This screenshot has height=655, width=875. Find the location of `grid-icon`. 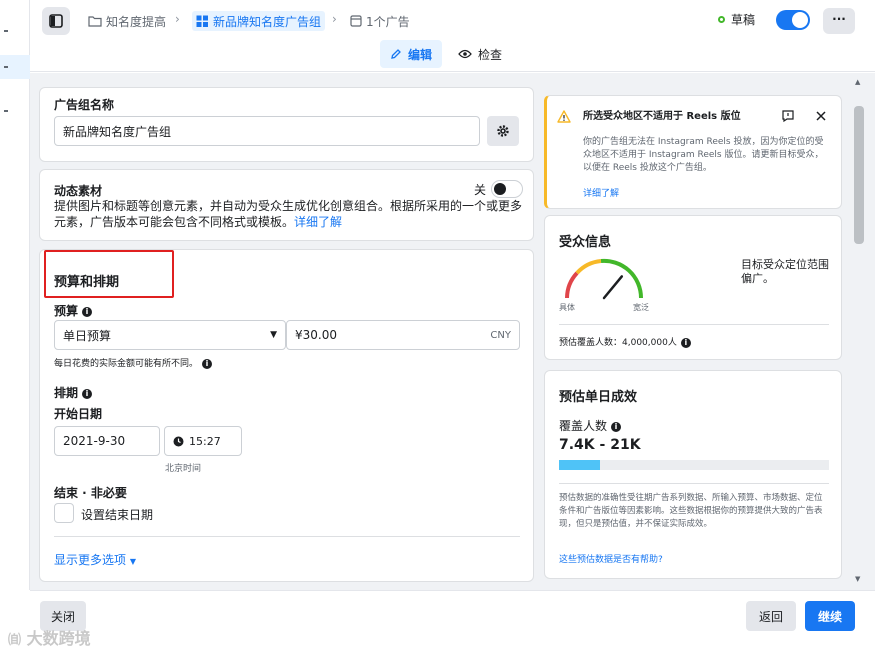

grid-icon is located at coordinates (202, 21).